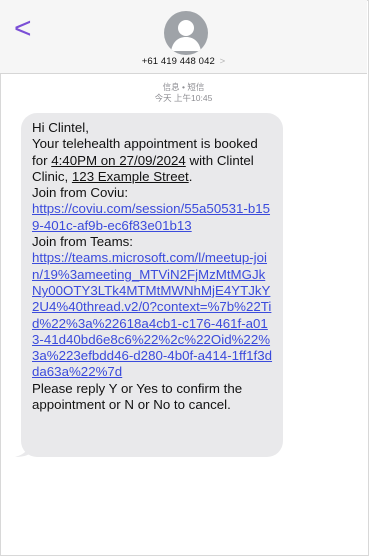 This screenshot has height=556, width=369. I want to click on bubble-tail, so click(23, 447).